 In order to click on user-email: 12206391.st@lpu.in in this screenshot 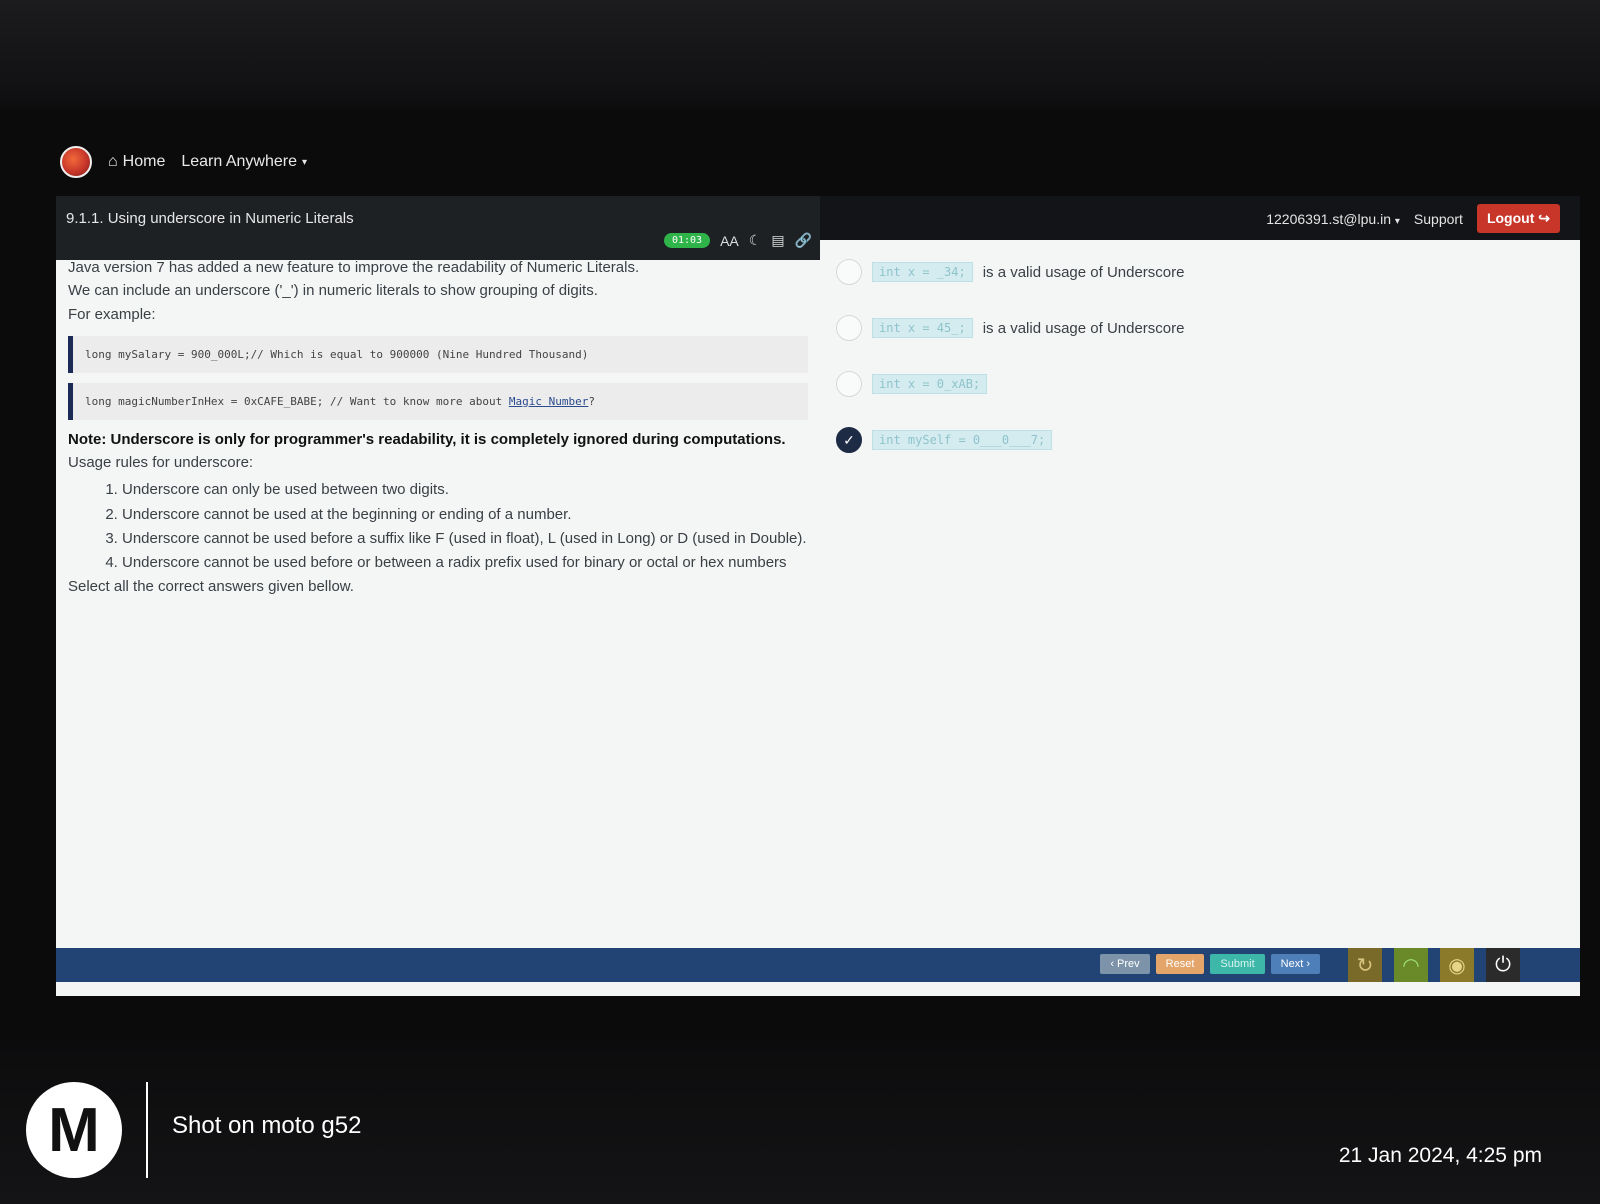, I will do `click(1328, 218)`.